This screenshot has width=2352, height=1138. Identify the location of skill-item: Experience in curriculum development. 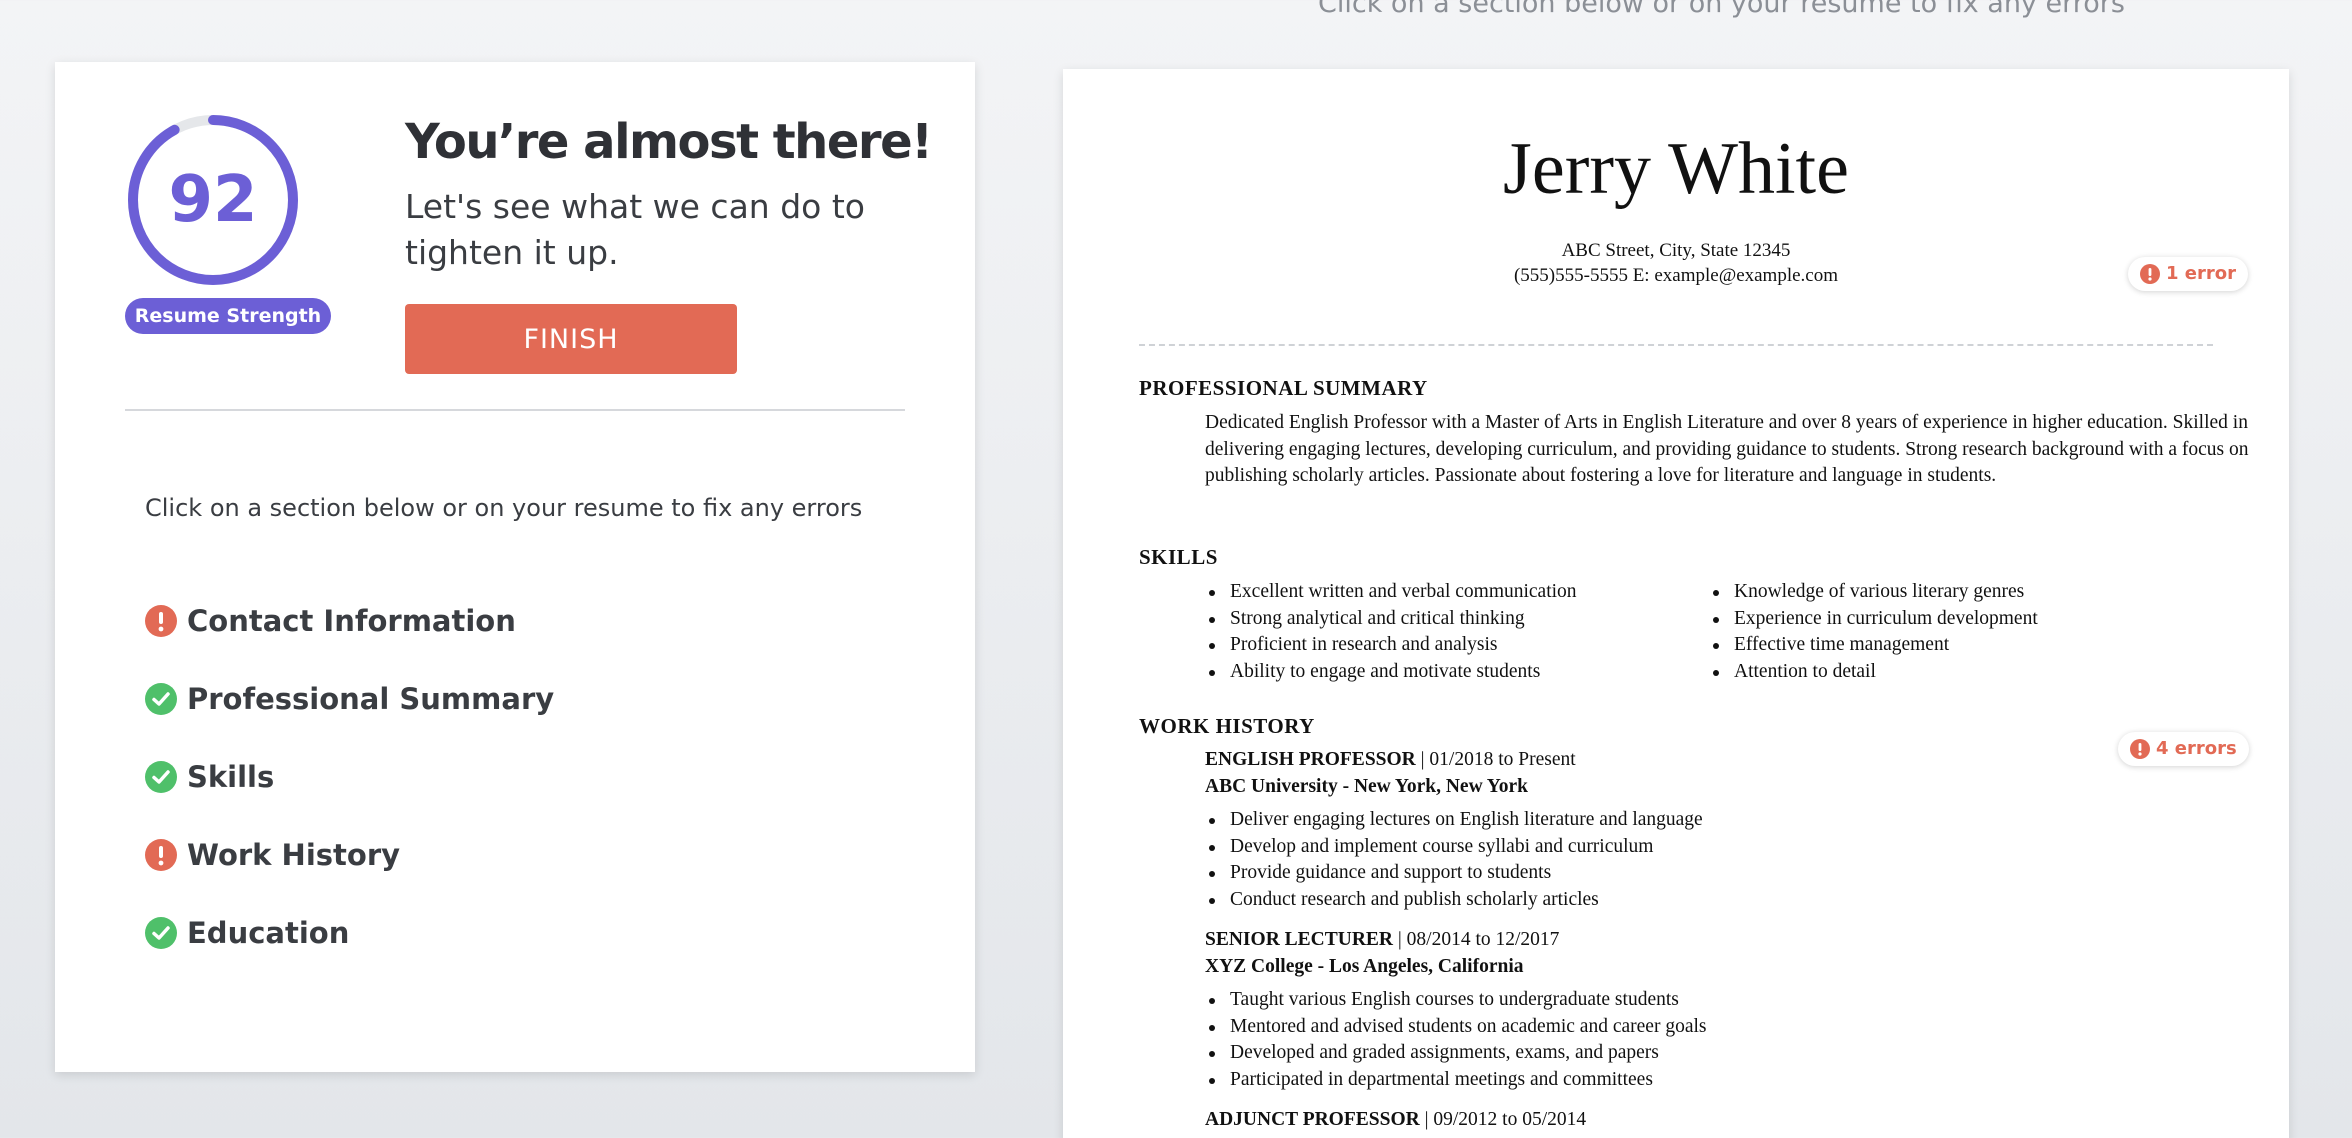
(1873, 619).